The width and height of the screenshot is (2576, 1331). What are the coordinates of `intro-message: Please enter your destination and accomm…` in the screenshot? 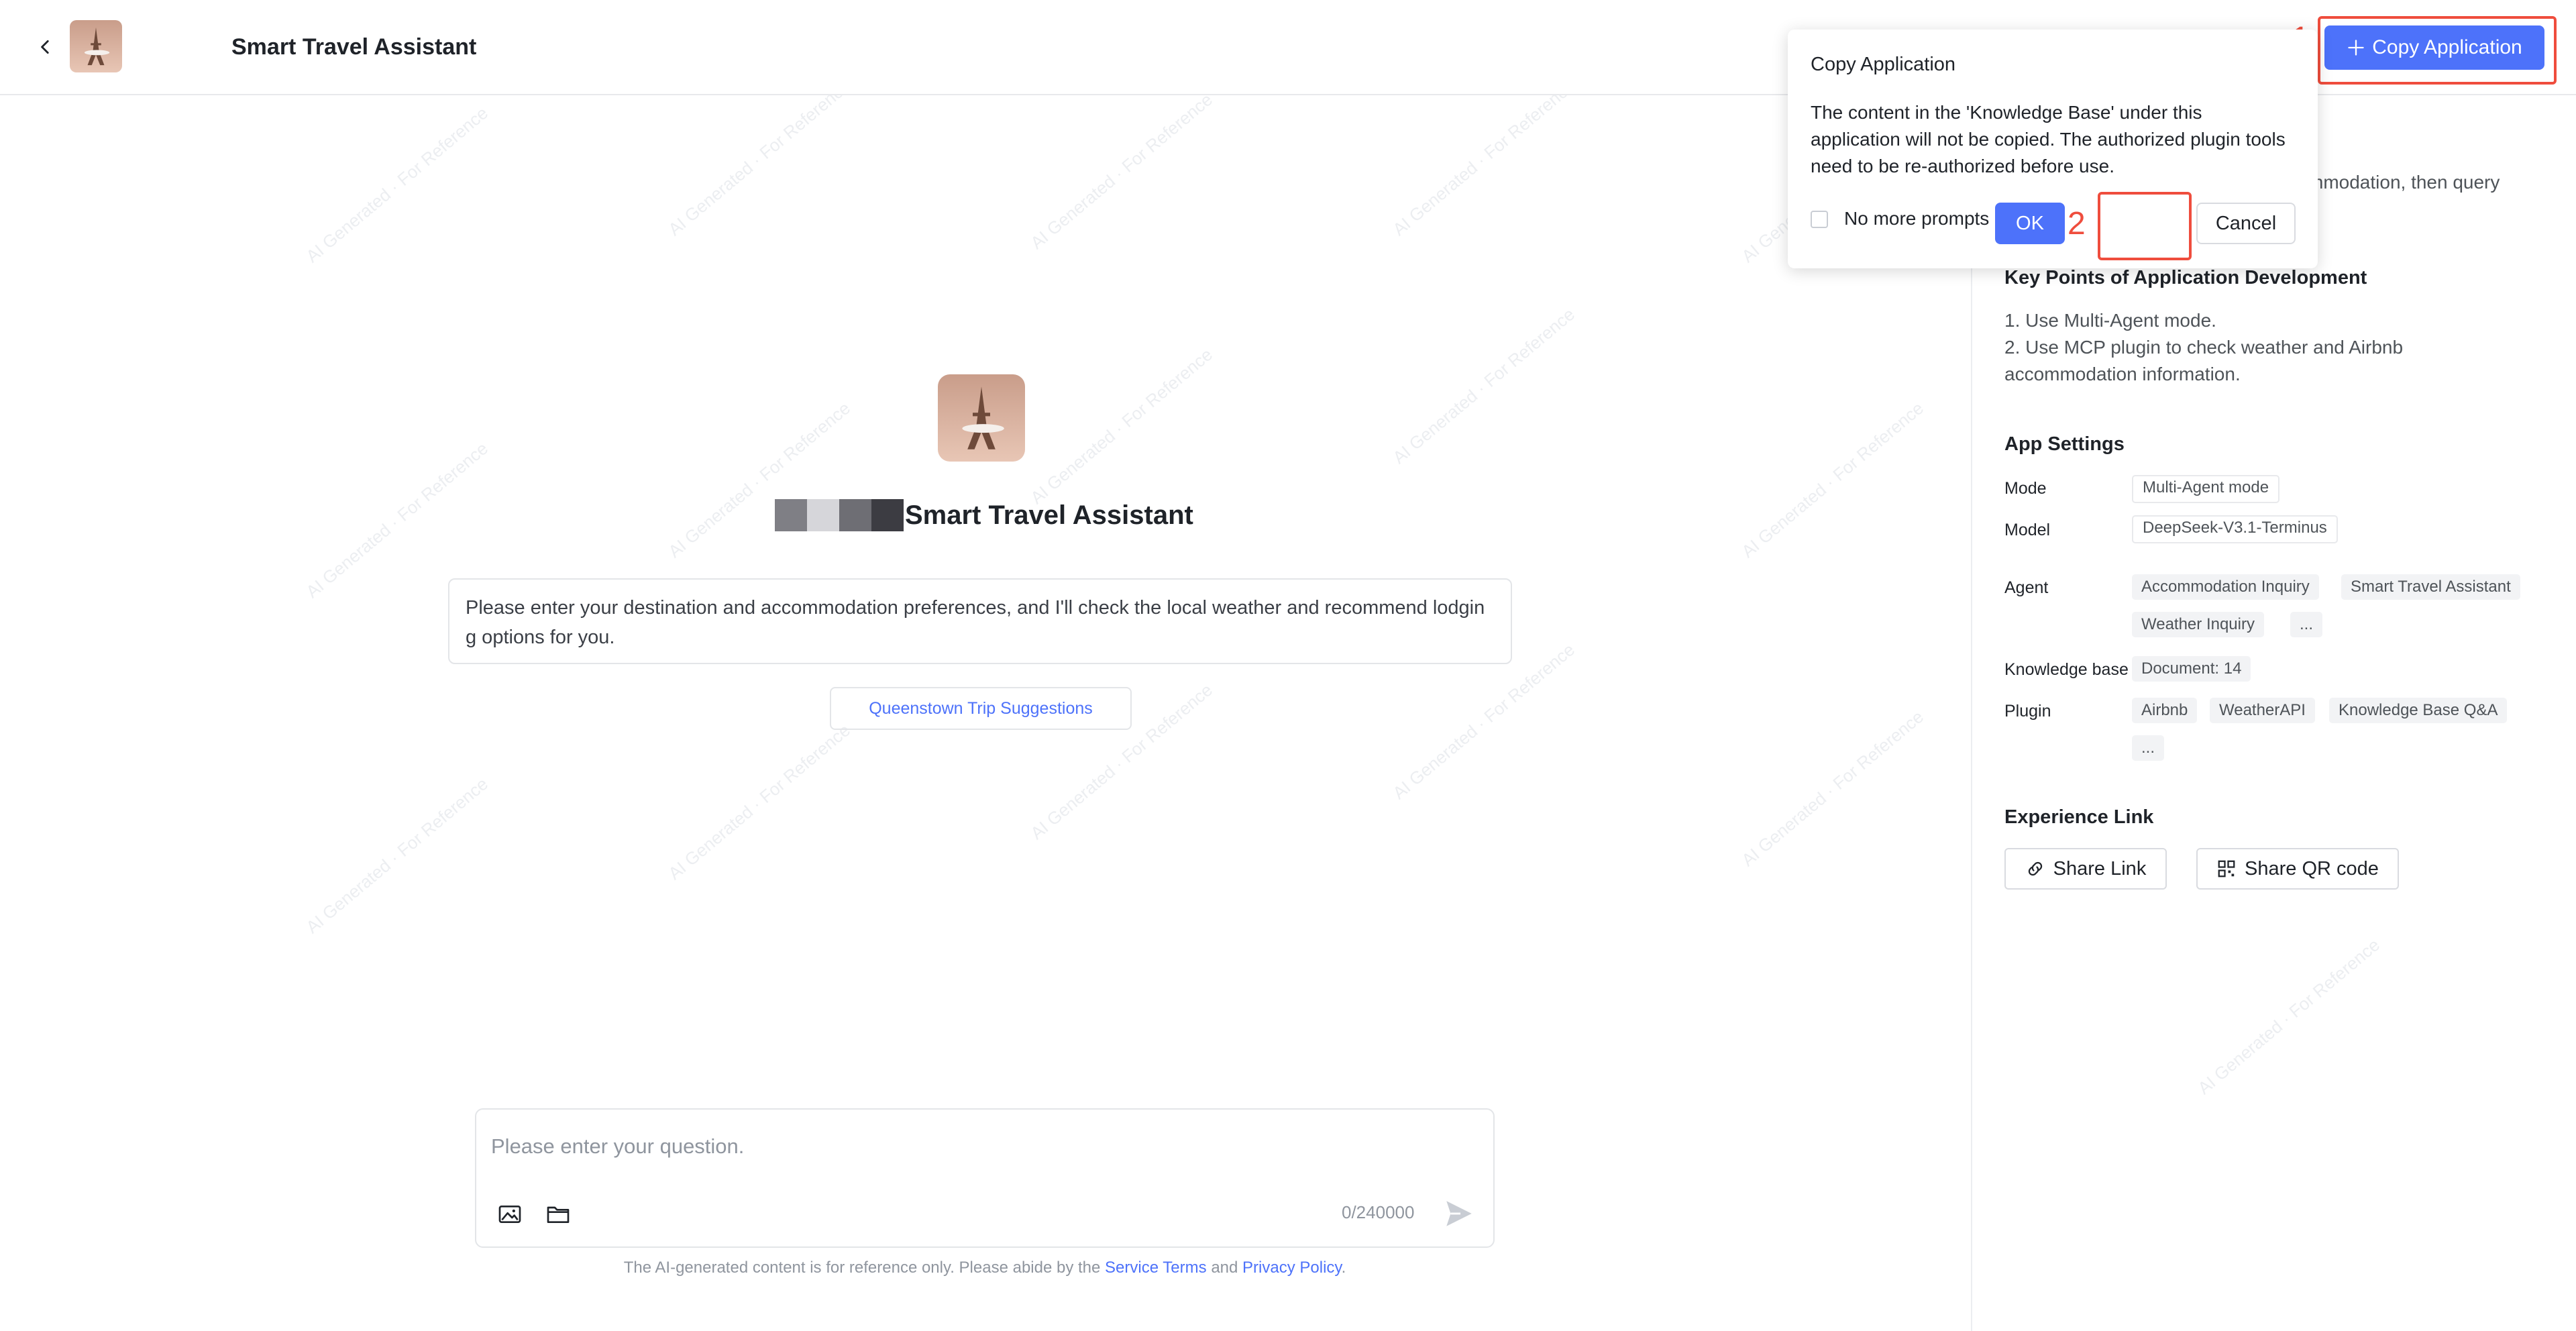 It's located at (980, 621).